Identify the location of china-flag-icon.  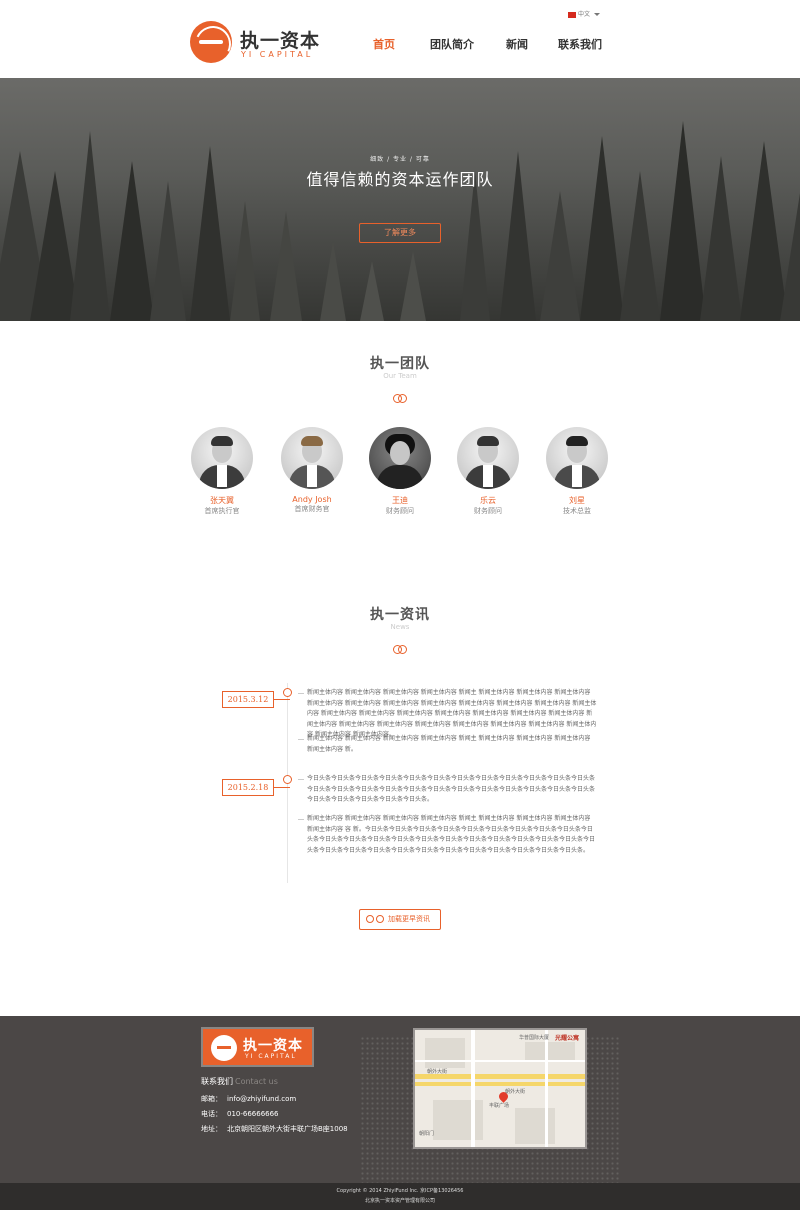
(572, 14).